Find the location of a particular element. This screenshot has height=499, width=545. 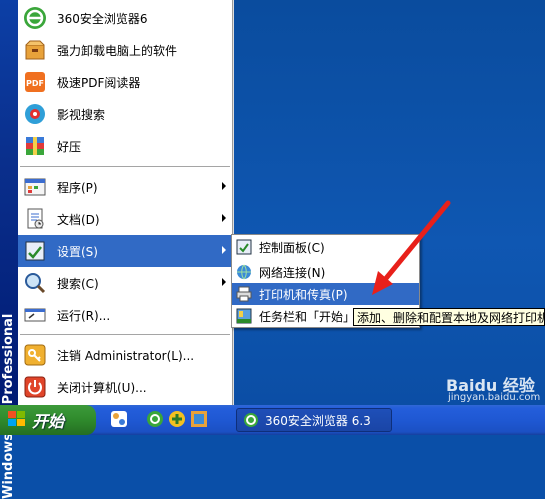

banner-brand: Windows is located at coordinates (8, 465).